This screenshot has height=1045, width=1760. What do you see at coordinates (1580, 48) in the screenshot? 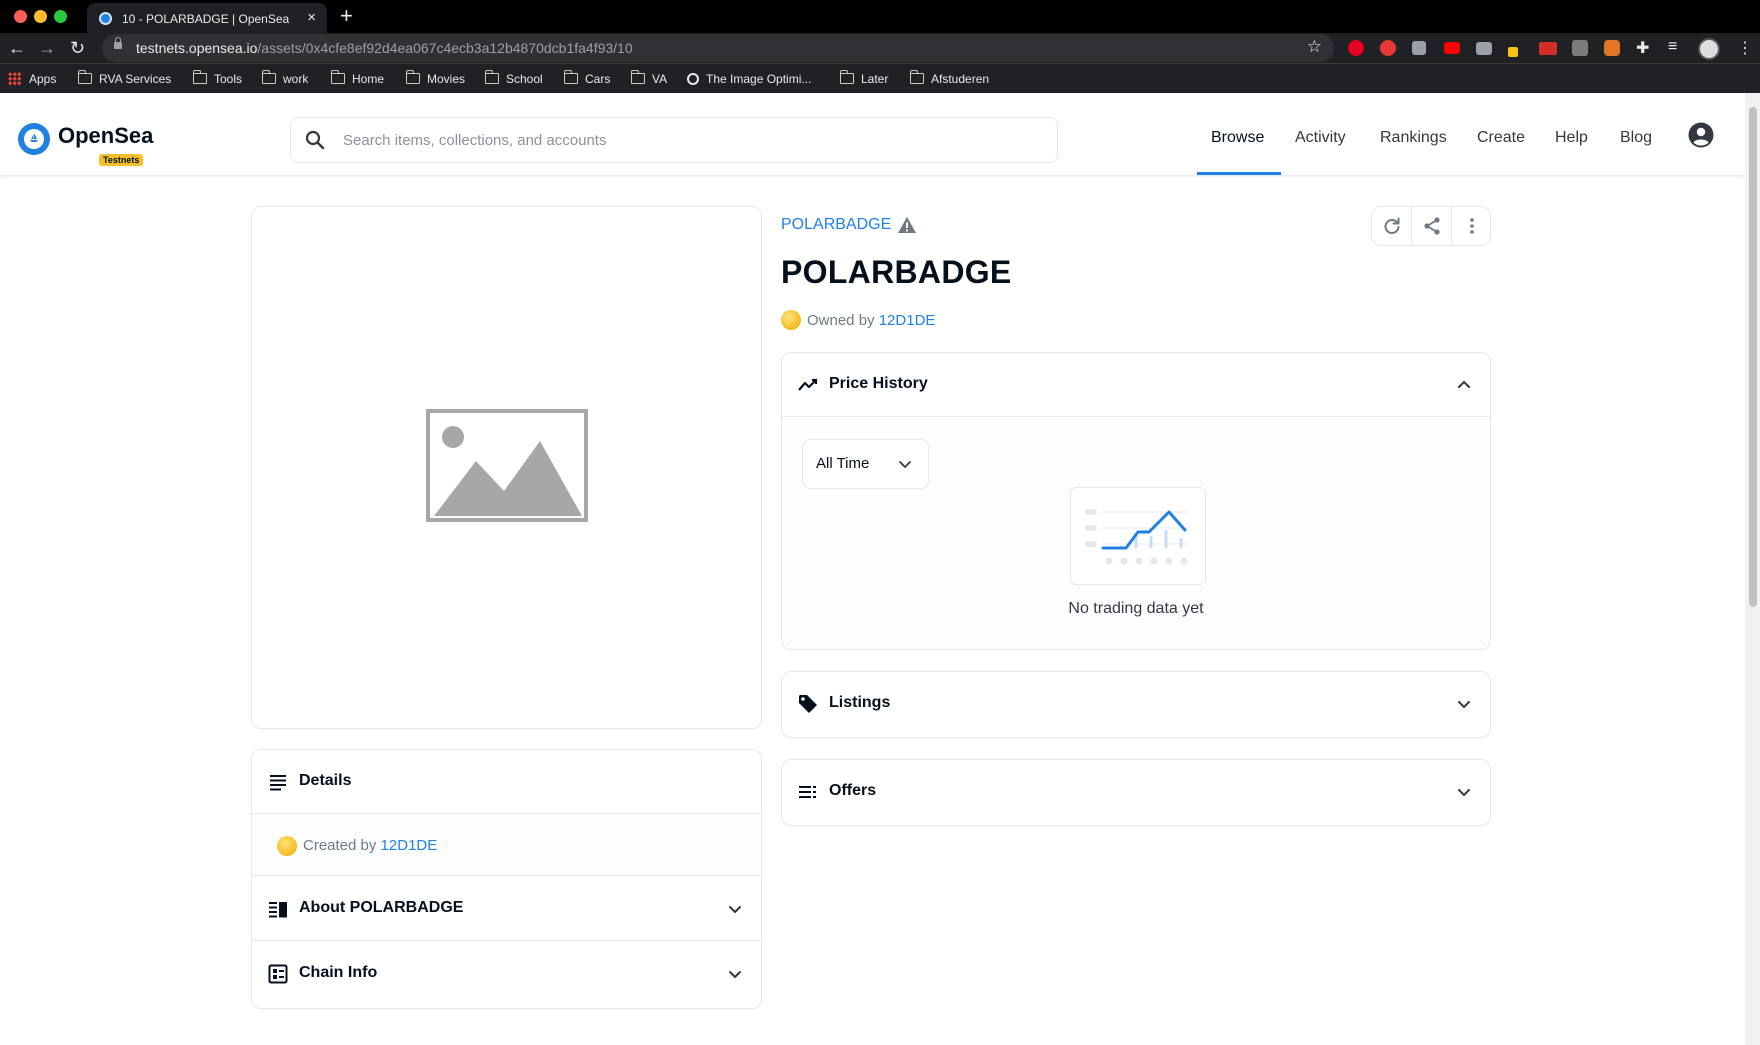
I see `hand-extension-icon` at bounding box center [1580, 48].